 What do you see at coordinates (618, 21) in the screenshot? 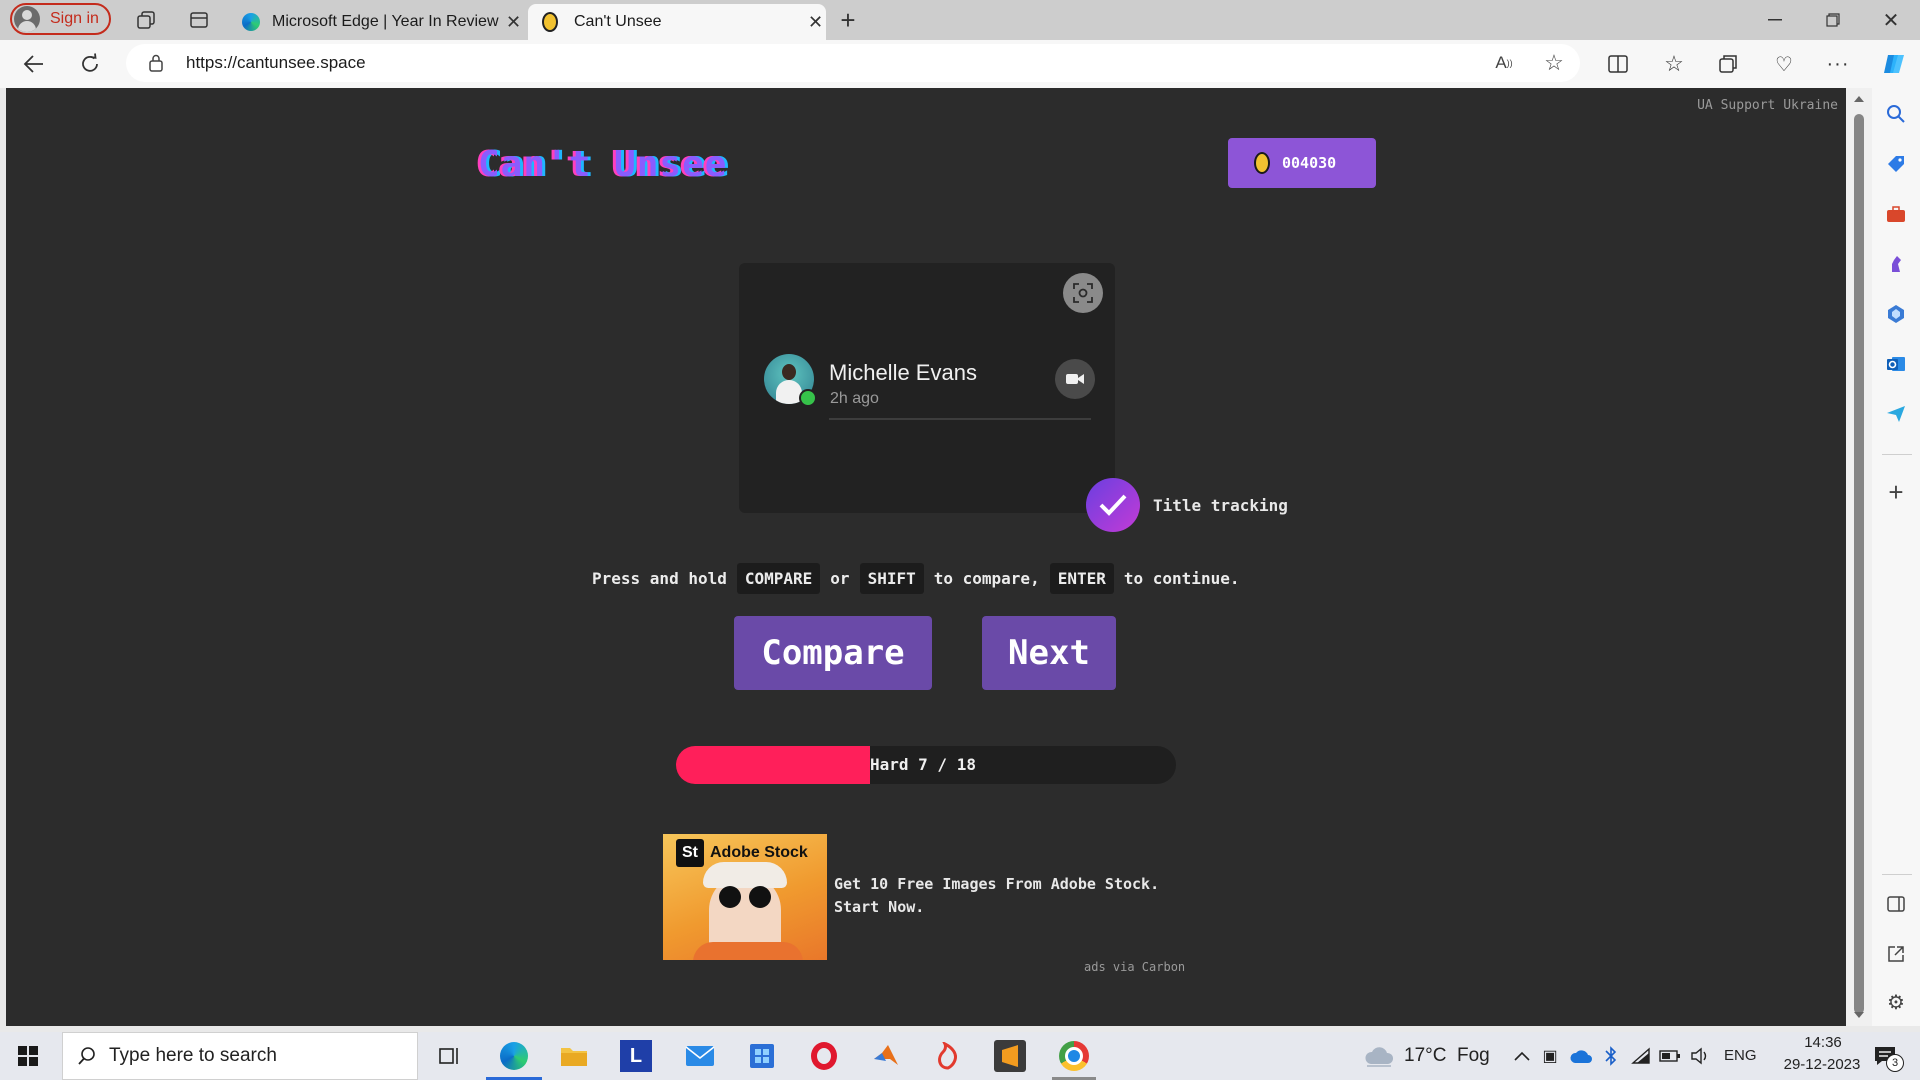
I see `tab-title: Can't Unsee` at bounding box center [618, 21].